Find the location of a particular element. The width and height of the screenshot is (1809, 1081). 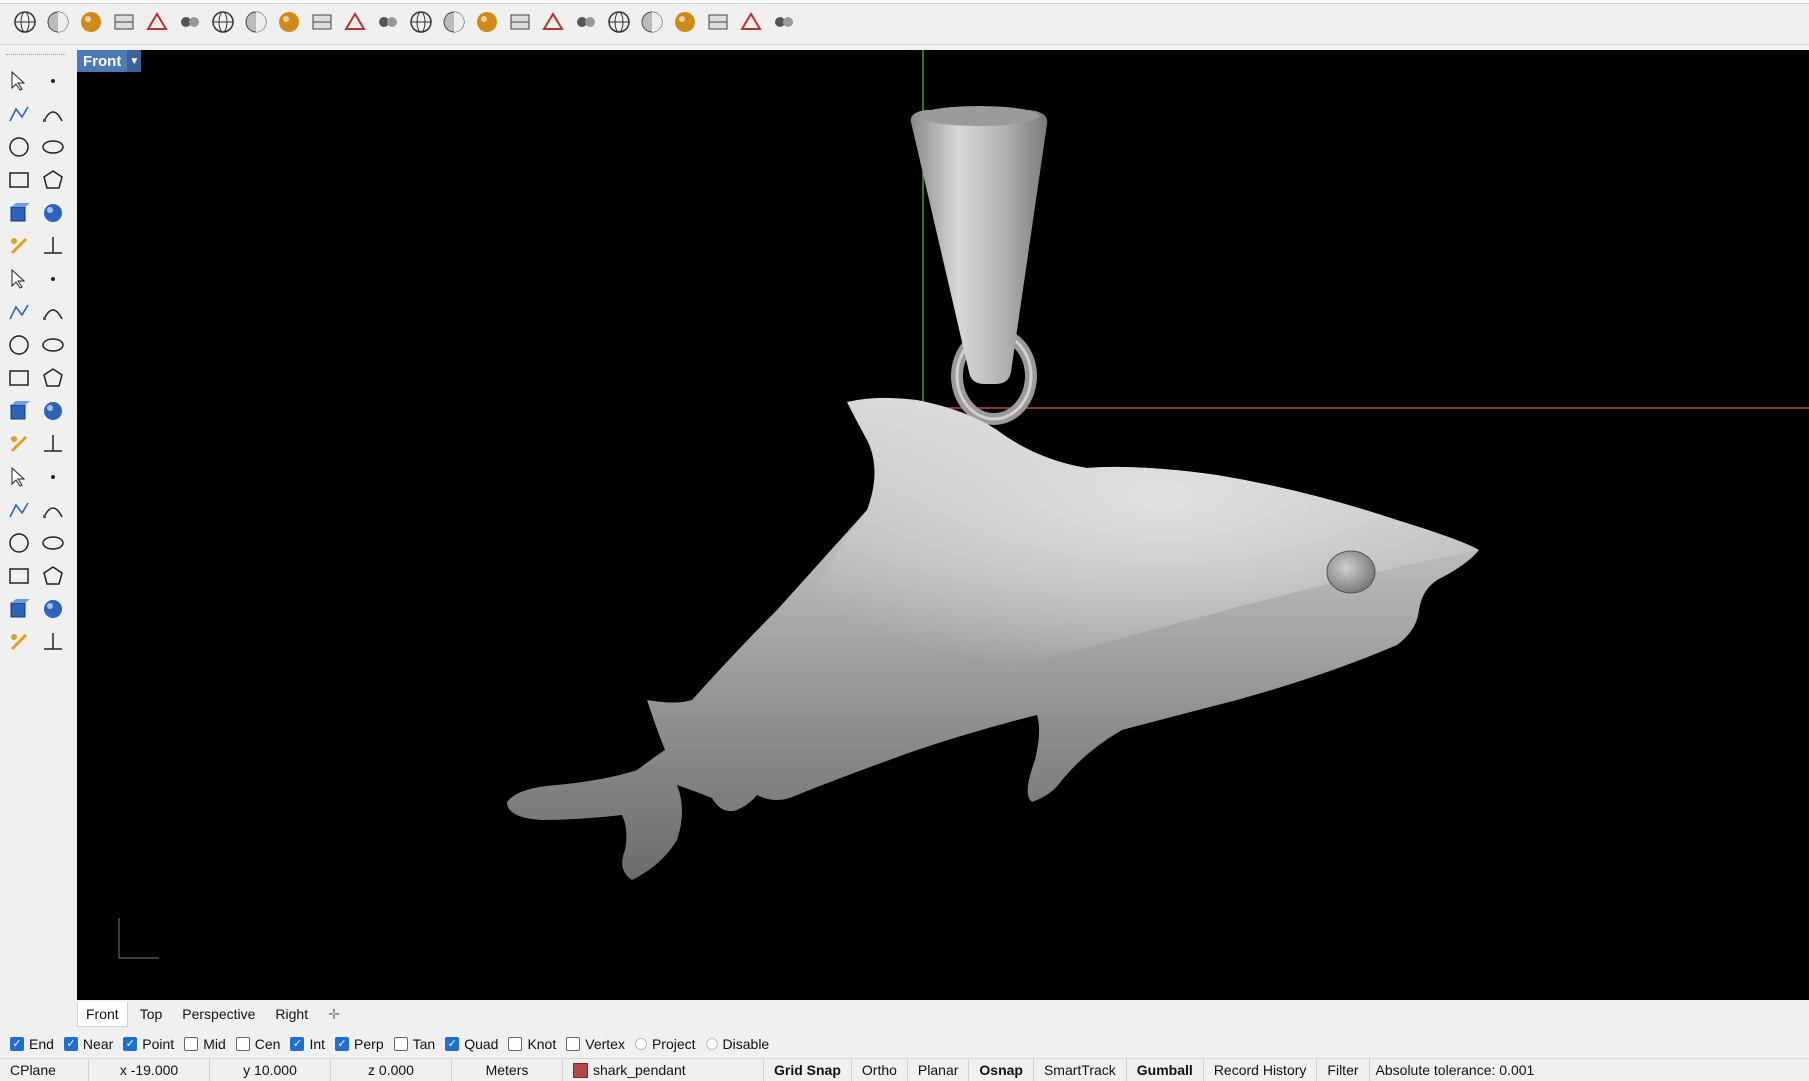

tab-front: Front is located at coordinates (102, 1014).